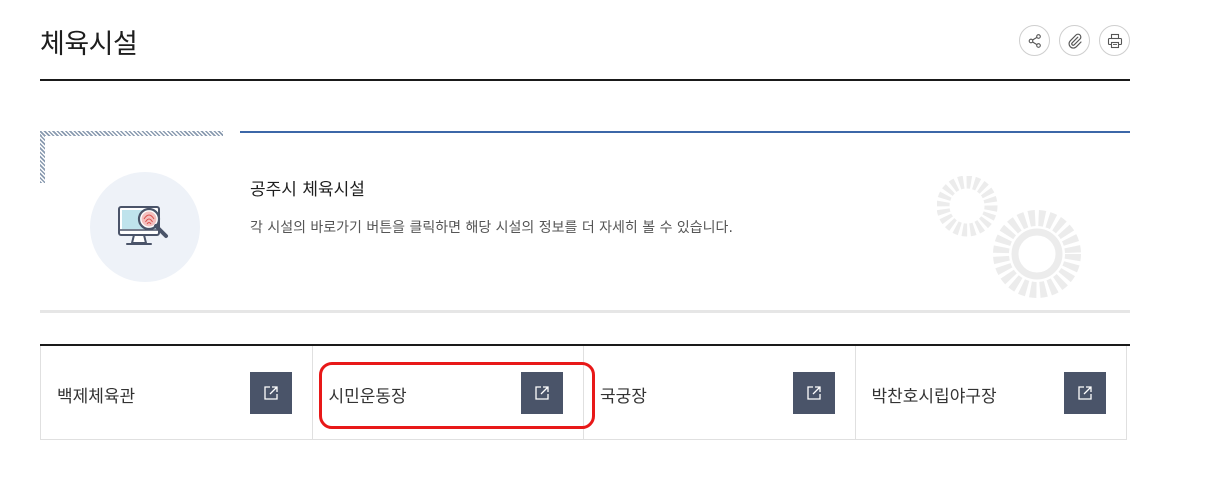 The width and height of the screenshot is (1212, 497). I want to click on intro-icon-circle, so click(145, 227).